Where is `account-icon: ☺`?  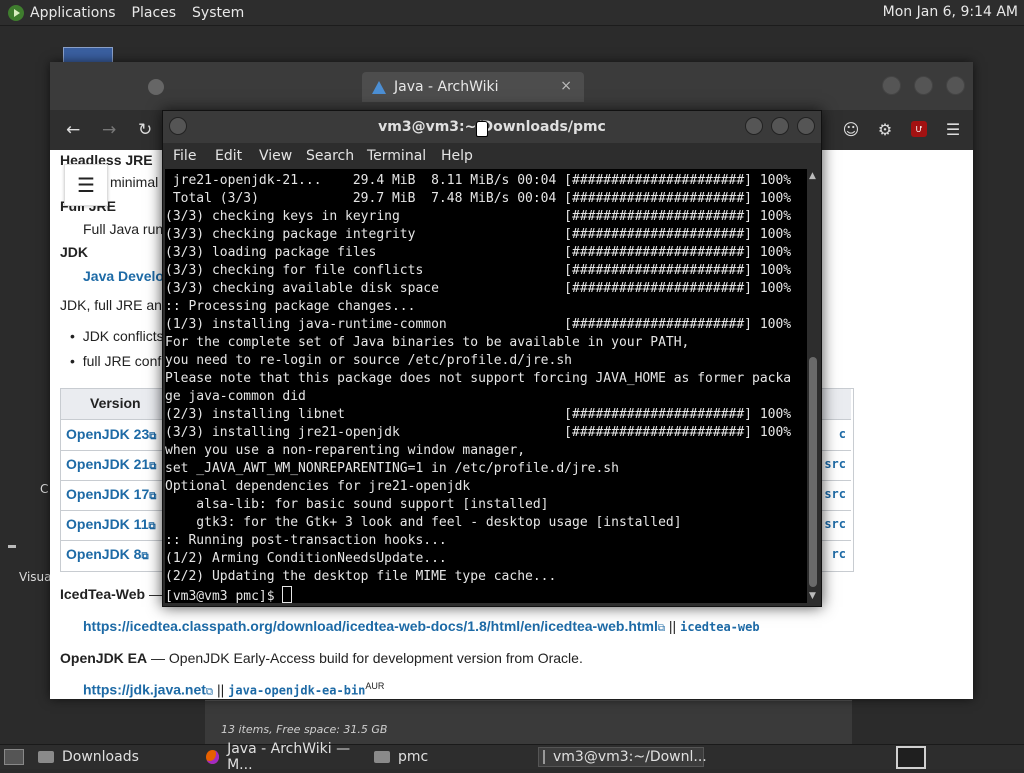 account-icon: ☺ is located at coordinates (851, 129).